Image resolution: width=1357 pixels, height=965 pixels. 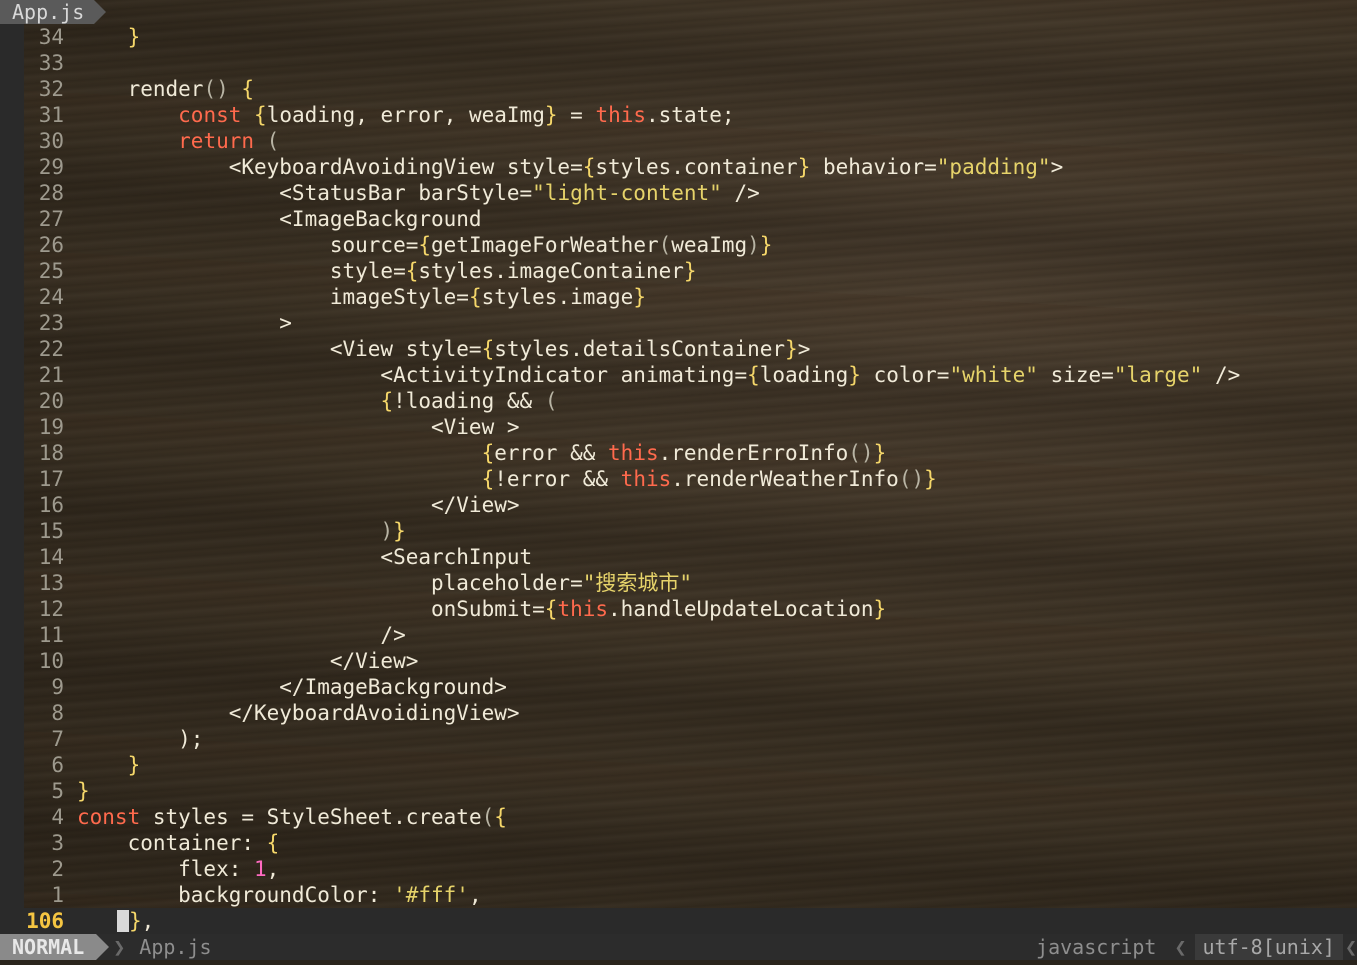 What do you see at coordinates (678, 63) in the screenshot?
I see `code-line: 33` at bounding box center [678, 63].